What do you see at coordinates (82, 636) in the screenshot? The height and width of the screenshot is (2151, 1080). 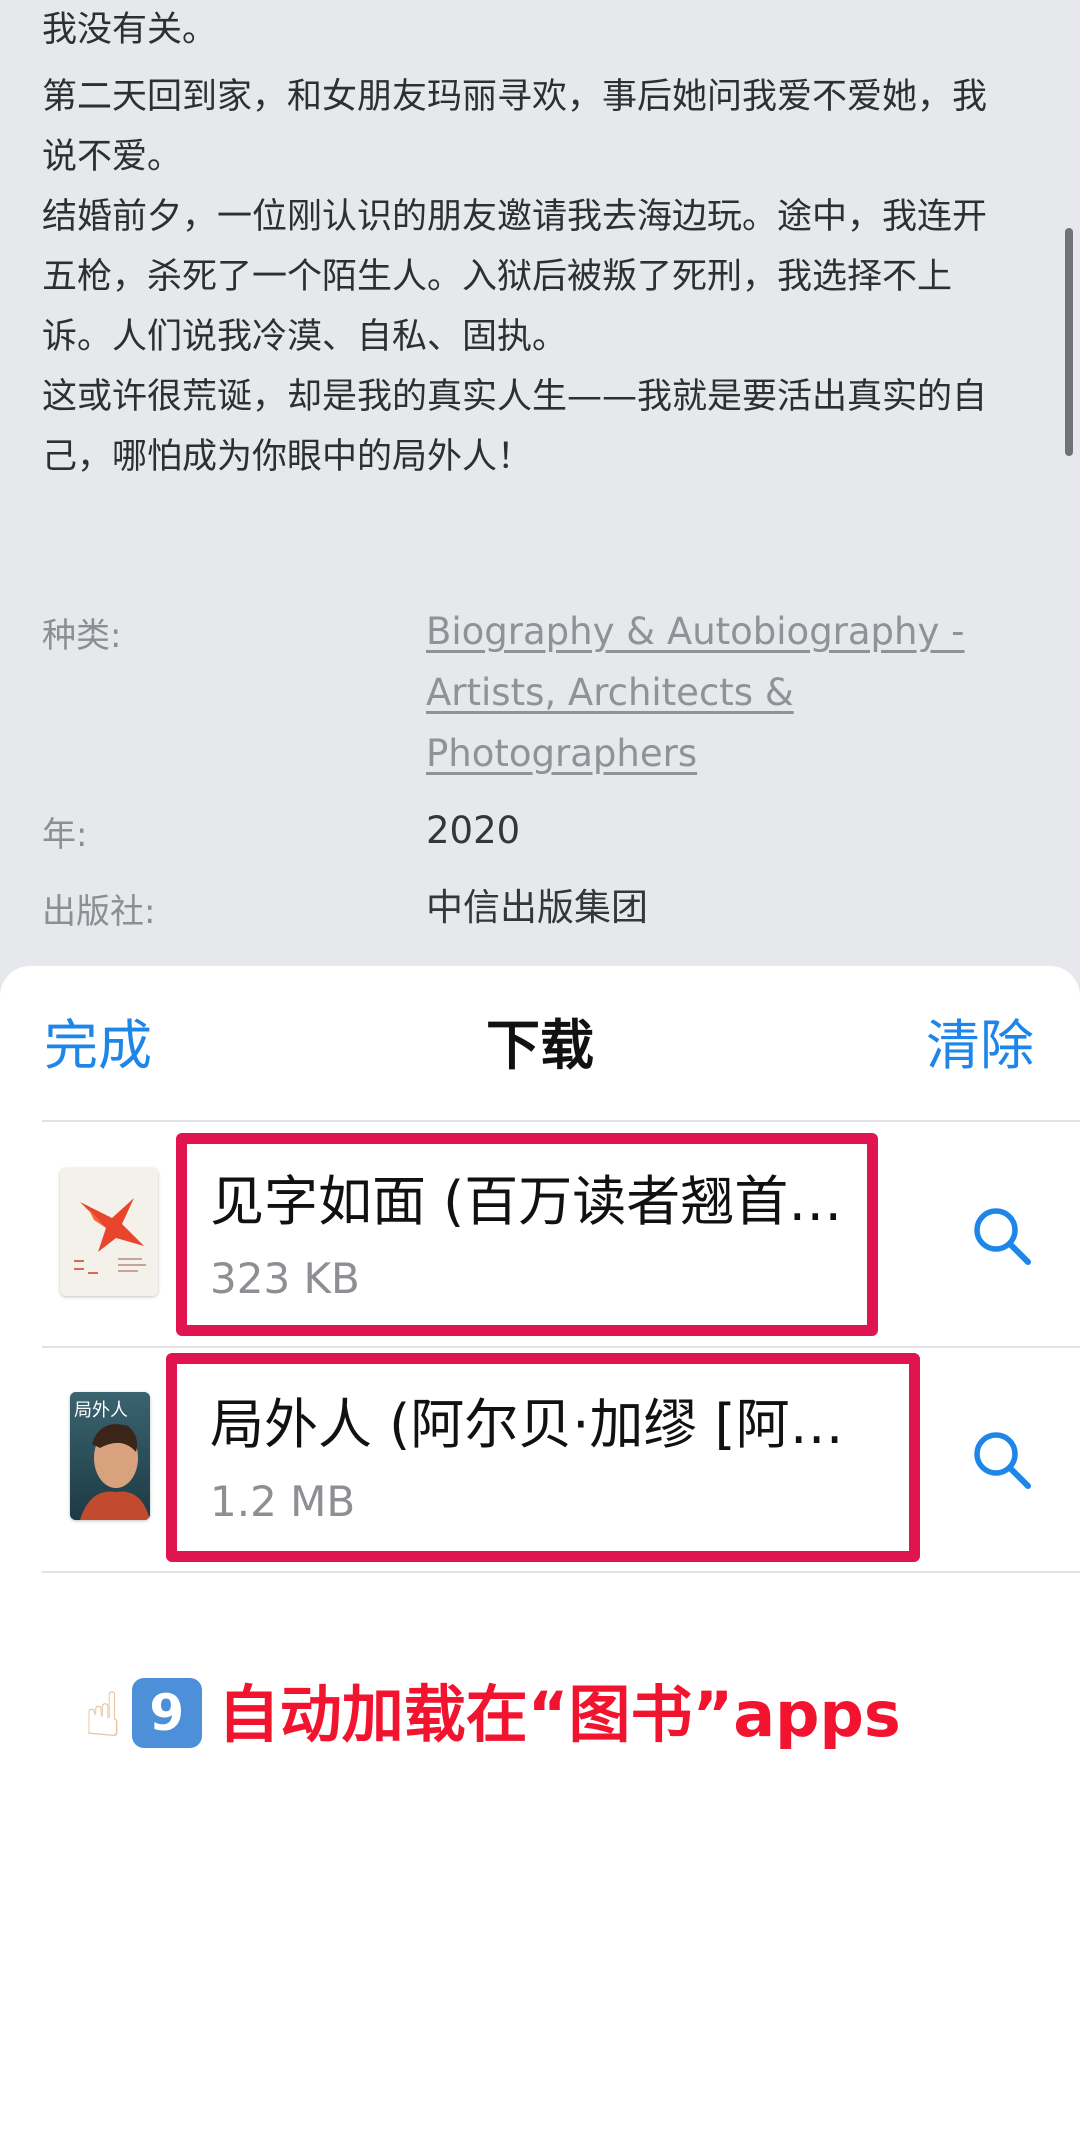 I see `category-label: 种类:` at bounding box center [82, 636].